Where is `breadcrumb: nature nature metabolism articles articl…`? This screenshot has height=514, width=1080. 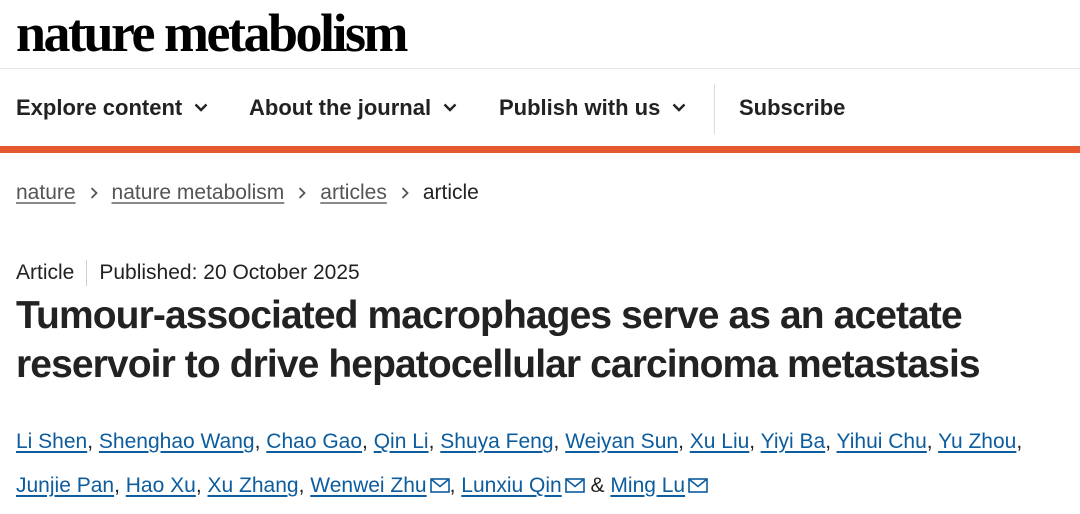 breadcrumb: nature nature metabolism articles articl… is located at coordinates (247, 193).